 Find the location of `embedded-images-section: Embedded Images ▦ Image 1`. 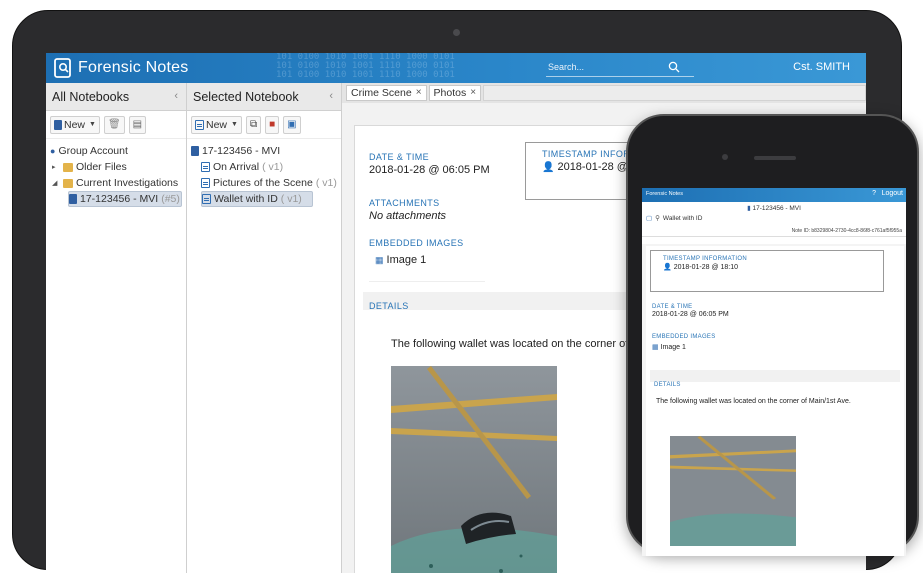

embedded-images-section: Embedded Images ▦ Image 1 is located at coordinates (427, 260).